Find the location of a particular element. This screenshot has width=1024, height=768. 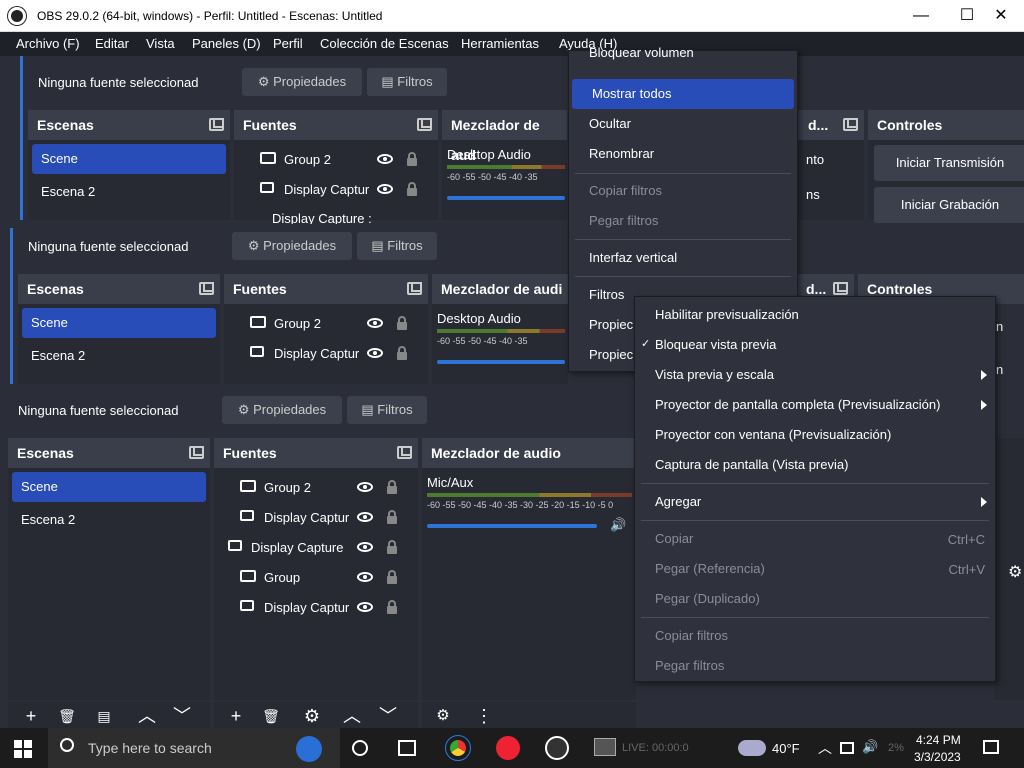

notifications-icon is located at coordinates (991, 747).